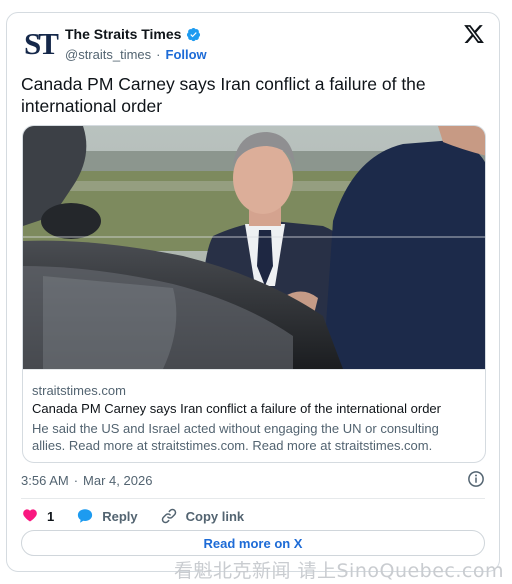 The image size is (512, 584). What do you see at coordinates (79, 390) in the screenshot?
I see `link-domain: straitstimes.com` at bounding box center [79, 390].